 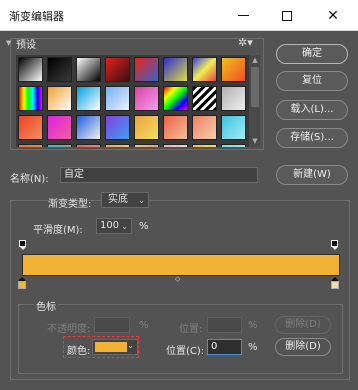 What do you see at coordinates (335, 283) in the screenshot?
I see `color-stop-right` at bounding box center [335, 283].